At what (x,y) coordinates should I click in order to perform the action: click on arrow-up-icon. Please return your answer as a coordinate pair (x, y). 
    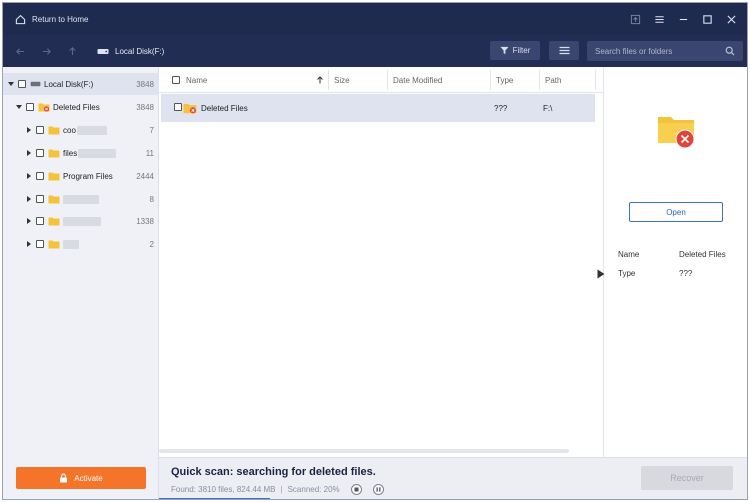
    Looking at the image, I should click on (72, 50).